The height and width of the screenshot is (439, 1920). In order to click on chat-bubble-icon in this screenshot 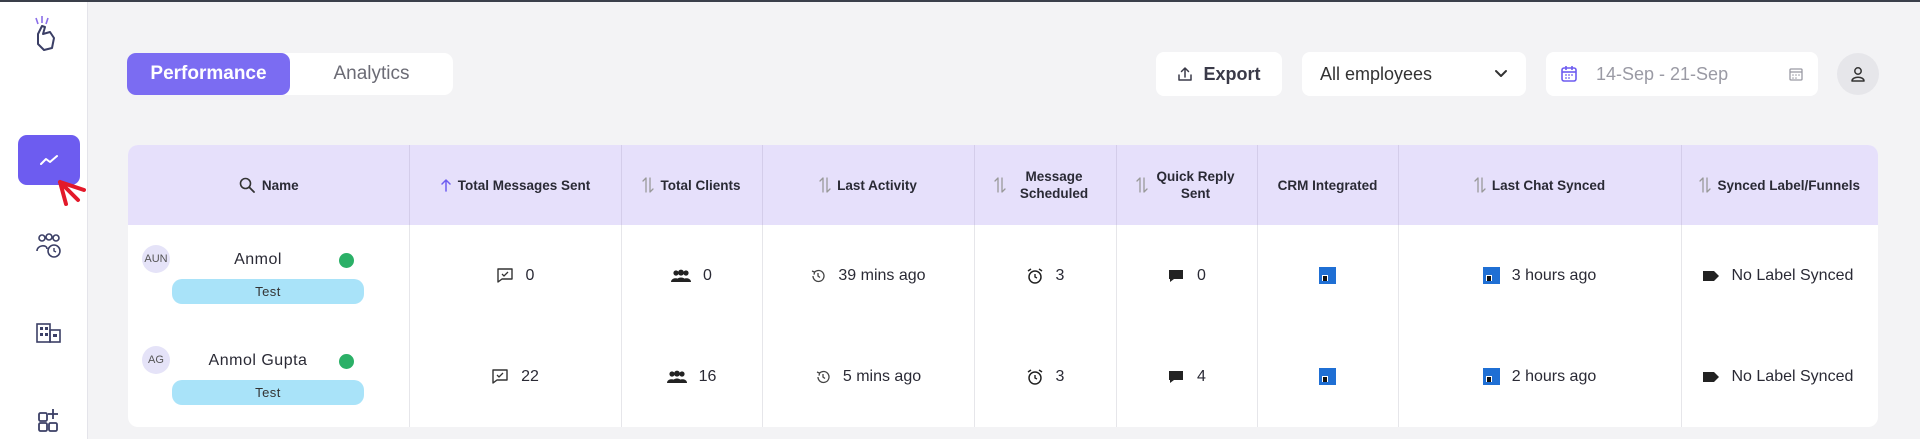, I will do `click(1176, 275)`.